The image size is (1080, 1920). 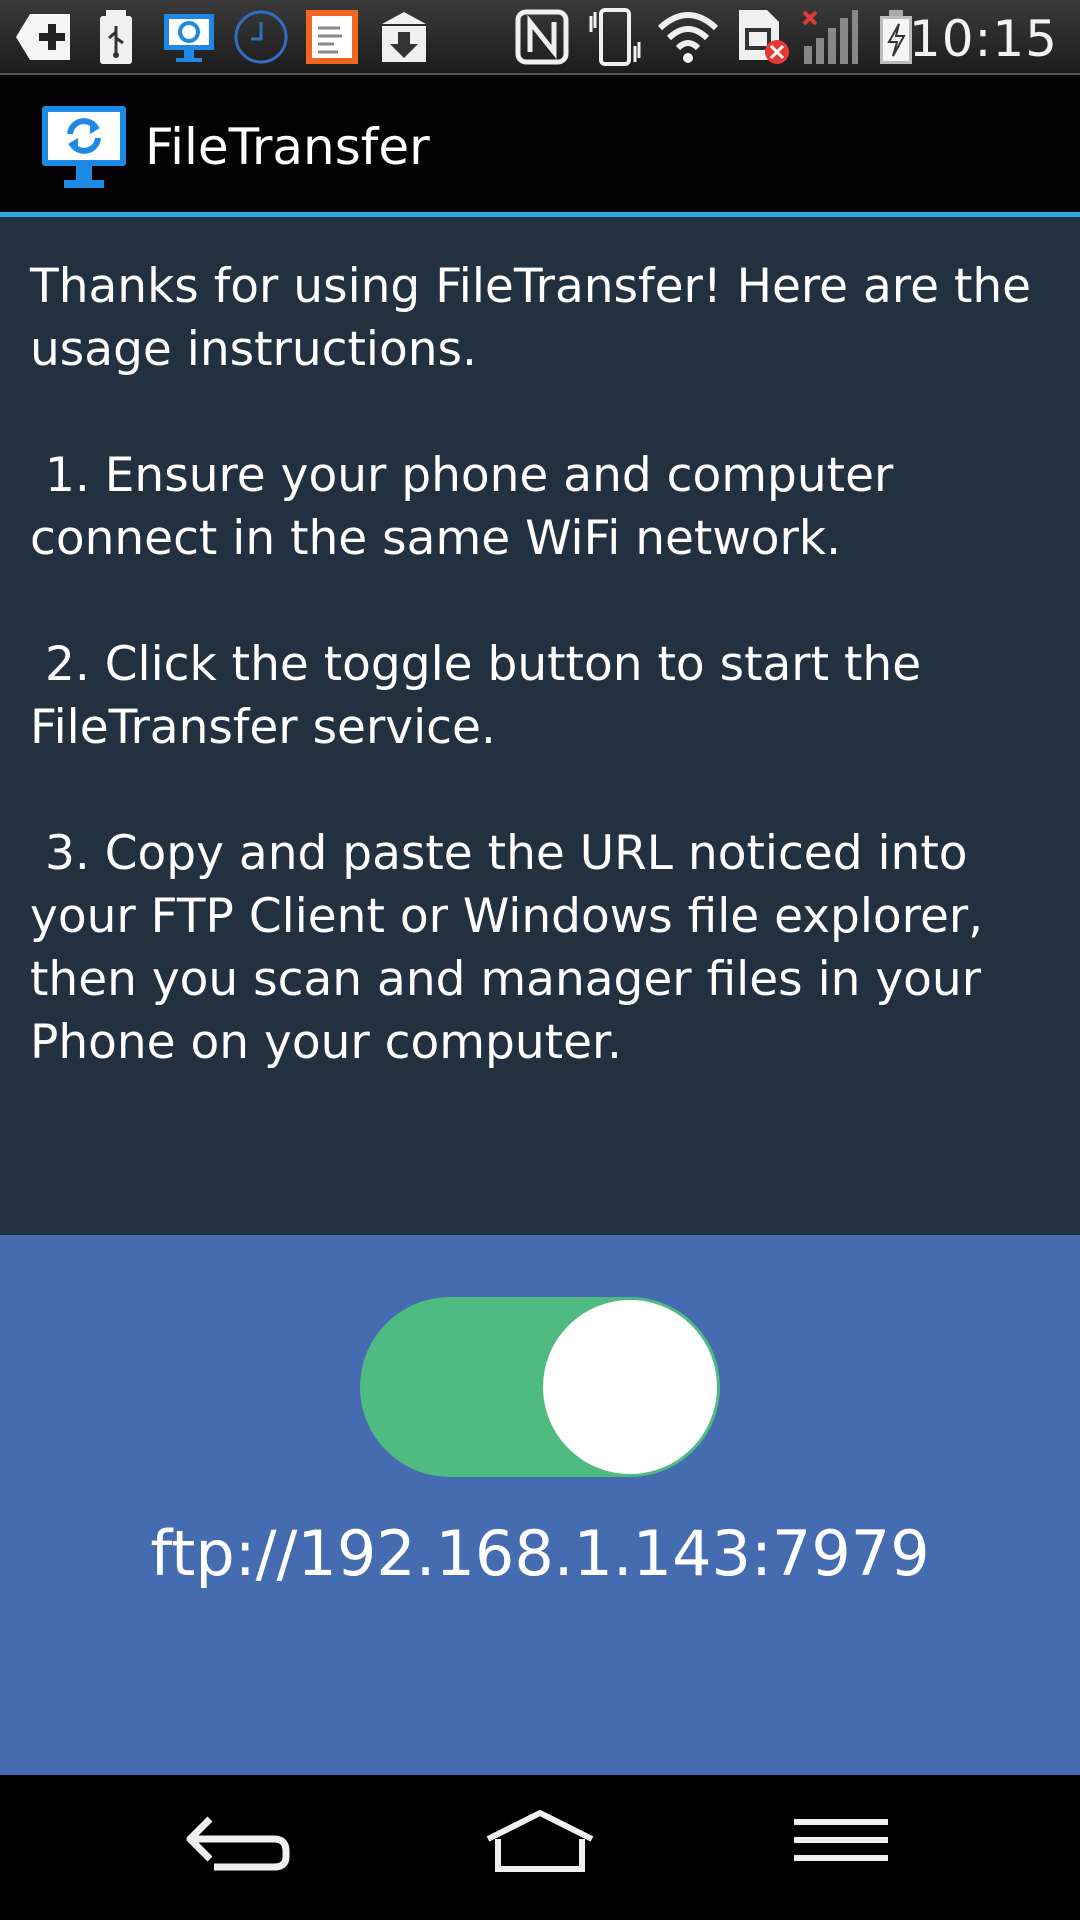 I want to click on ftp-url: ftp://192.168.1.143:7979, so click(x=540, y=1553).